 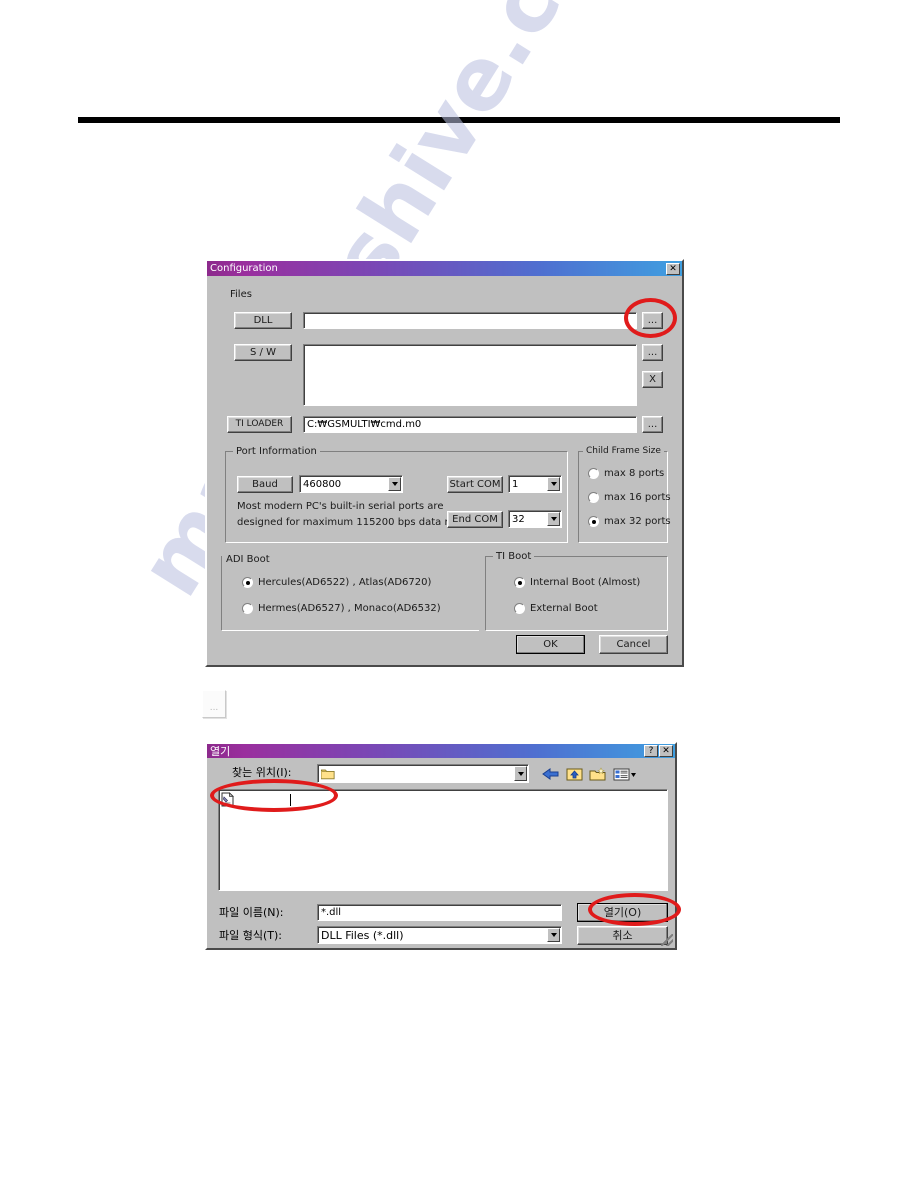 I want to click on end-com-select: 32, so click(x=535, y=519).